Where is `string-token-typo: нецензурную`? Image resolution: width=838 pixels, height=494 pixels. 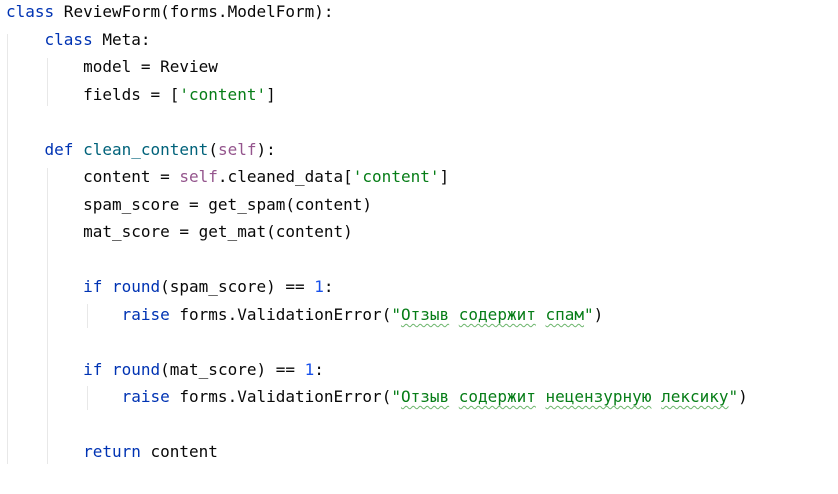
string-token-typo: нецензурную is located at coordinates (598, 396).